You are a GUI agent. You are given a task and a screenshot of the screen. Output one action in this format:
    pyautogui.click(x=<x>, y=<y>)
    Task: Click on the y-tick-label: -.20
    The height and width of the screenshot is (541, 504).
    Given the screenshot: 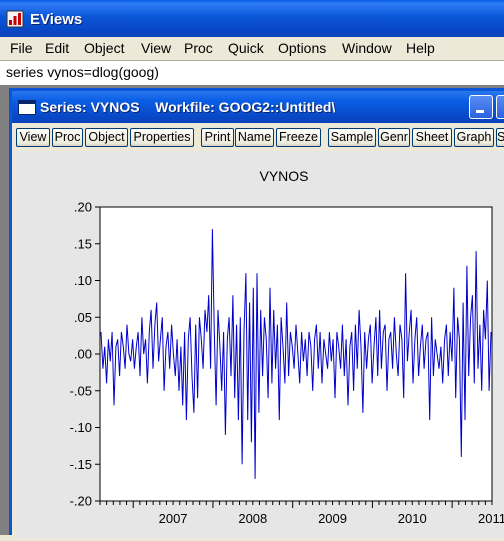 What is the action you would take?
    pyautogui.click(x=81, y=501)
    